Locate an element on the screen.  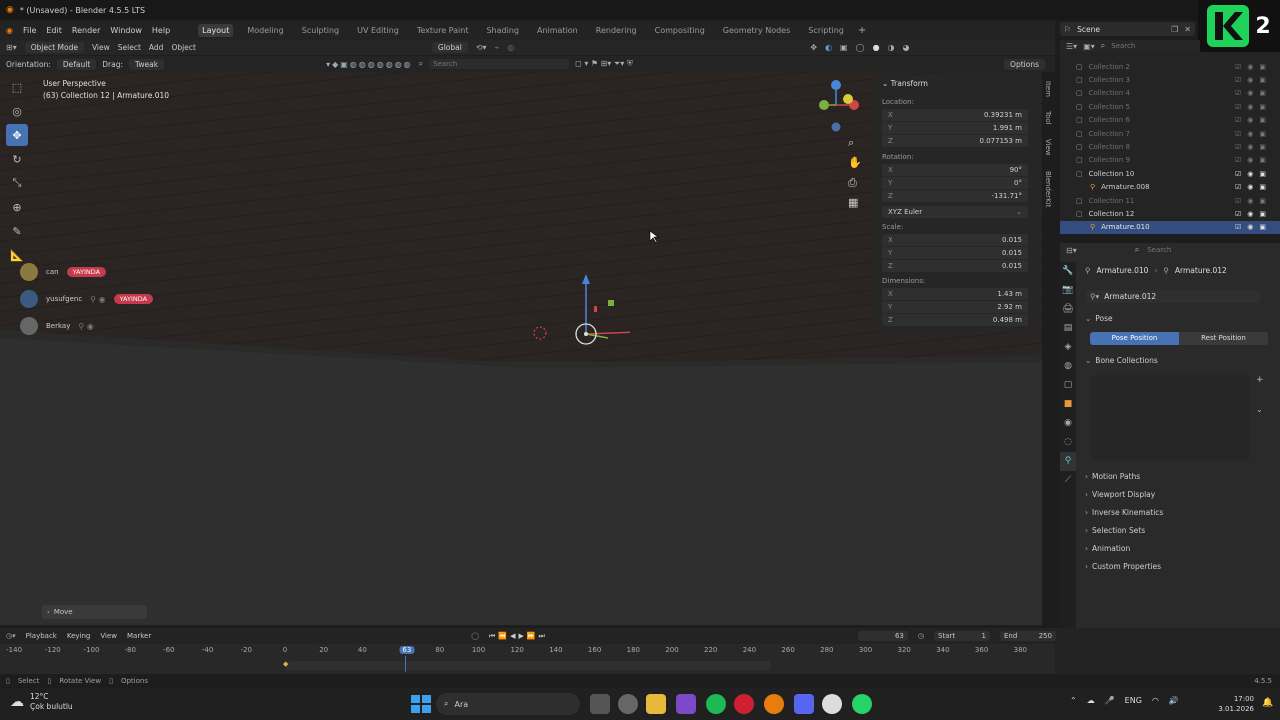
menu-view: View is located at coordinates (108, 636).